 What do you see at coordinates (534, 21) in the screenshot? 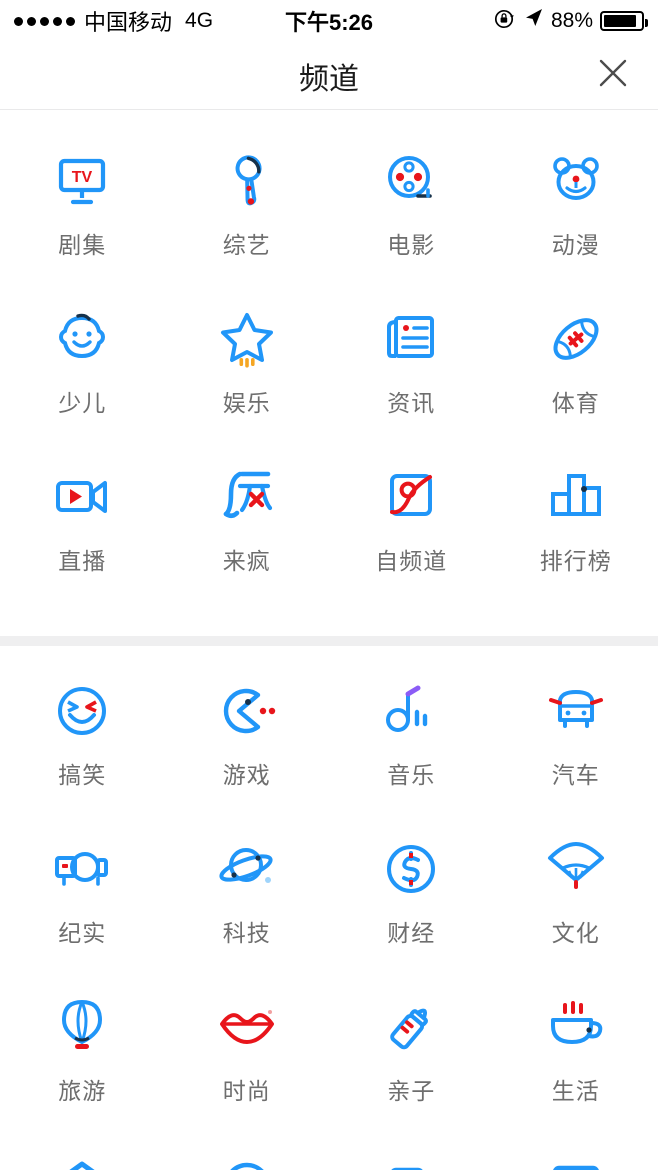
I see `location-arrow-icon` at bounding box center [534, 21].